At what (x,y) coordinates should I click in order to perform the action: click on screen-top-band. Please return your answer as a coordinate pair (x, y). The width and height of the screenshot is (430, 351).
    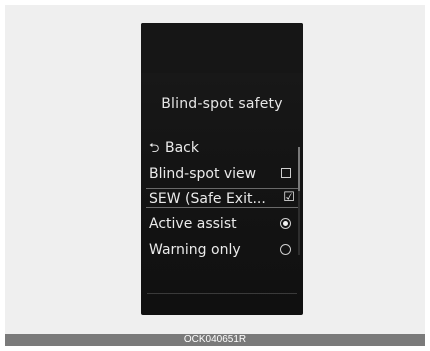
    Looking at the image, I should click on (222, 48).